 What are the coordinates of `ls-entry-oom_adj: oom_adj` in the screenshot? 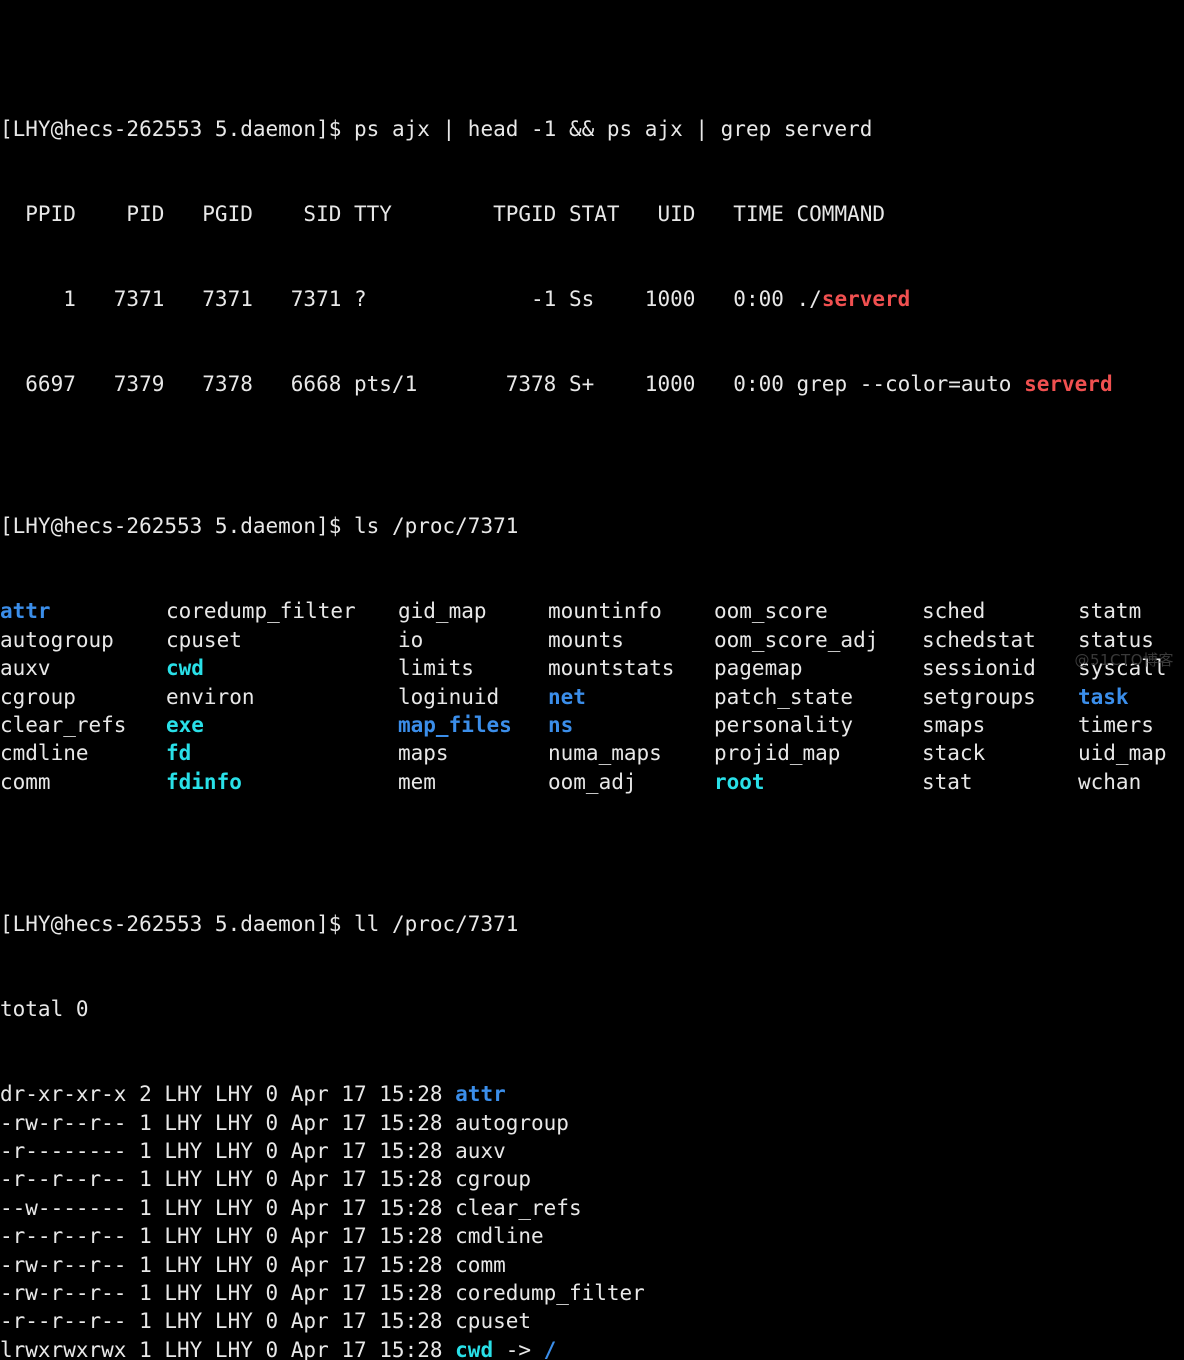 It's located at (592, 781).